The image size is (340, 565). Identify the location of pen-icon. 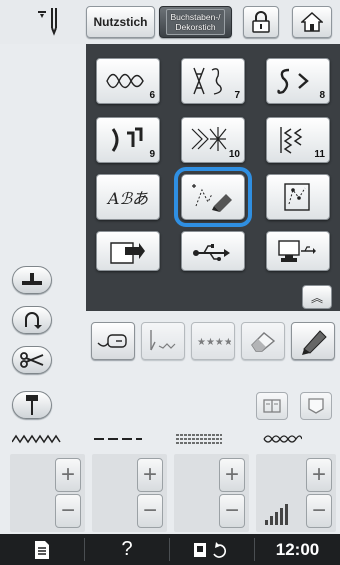
(314, 342).